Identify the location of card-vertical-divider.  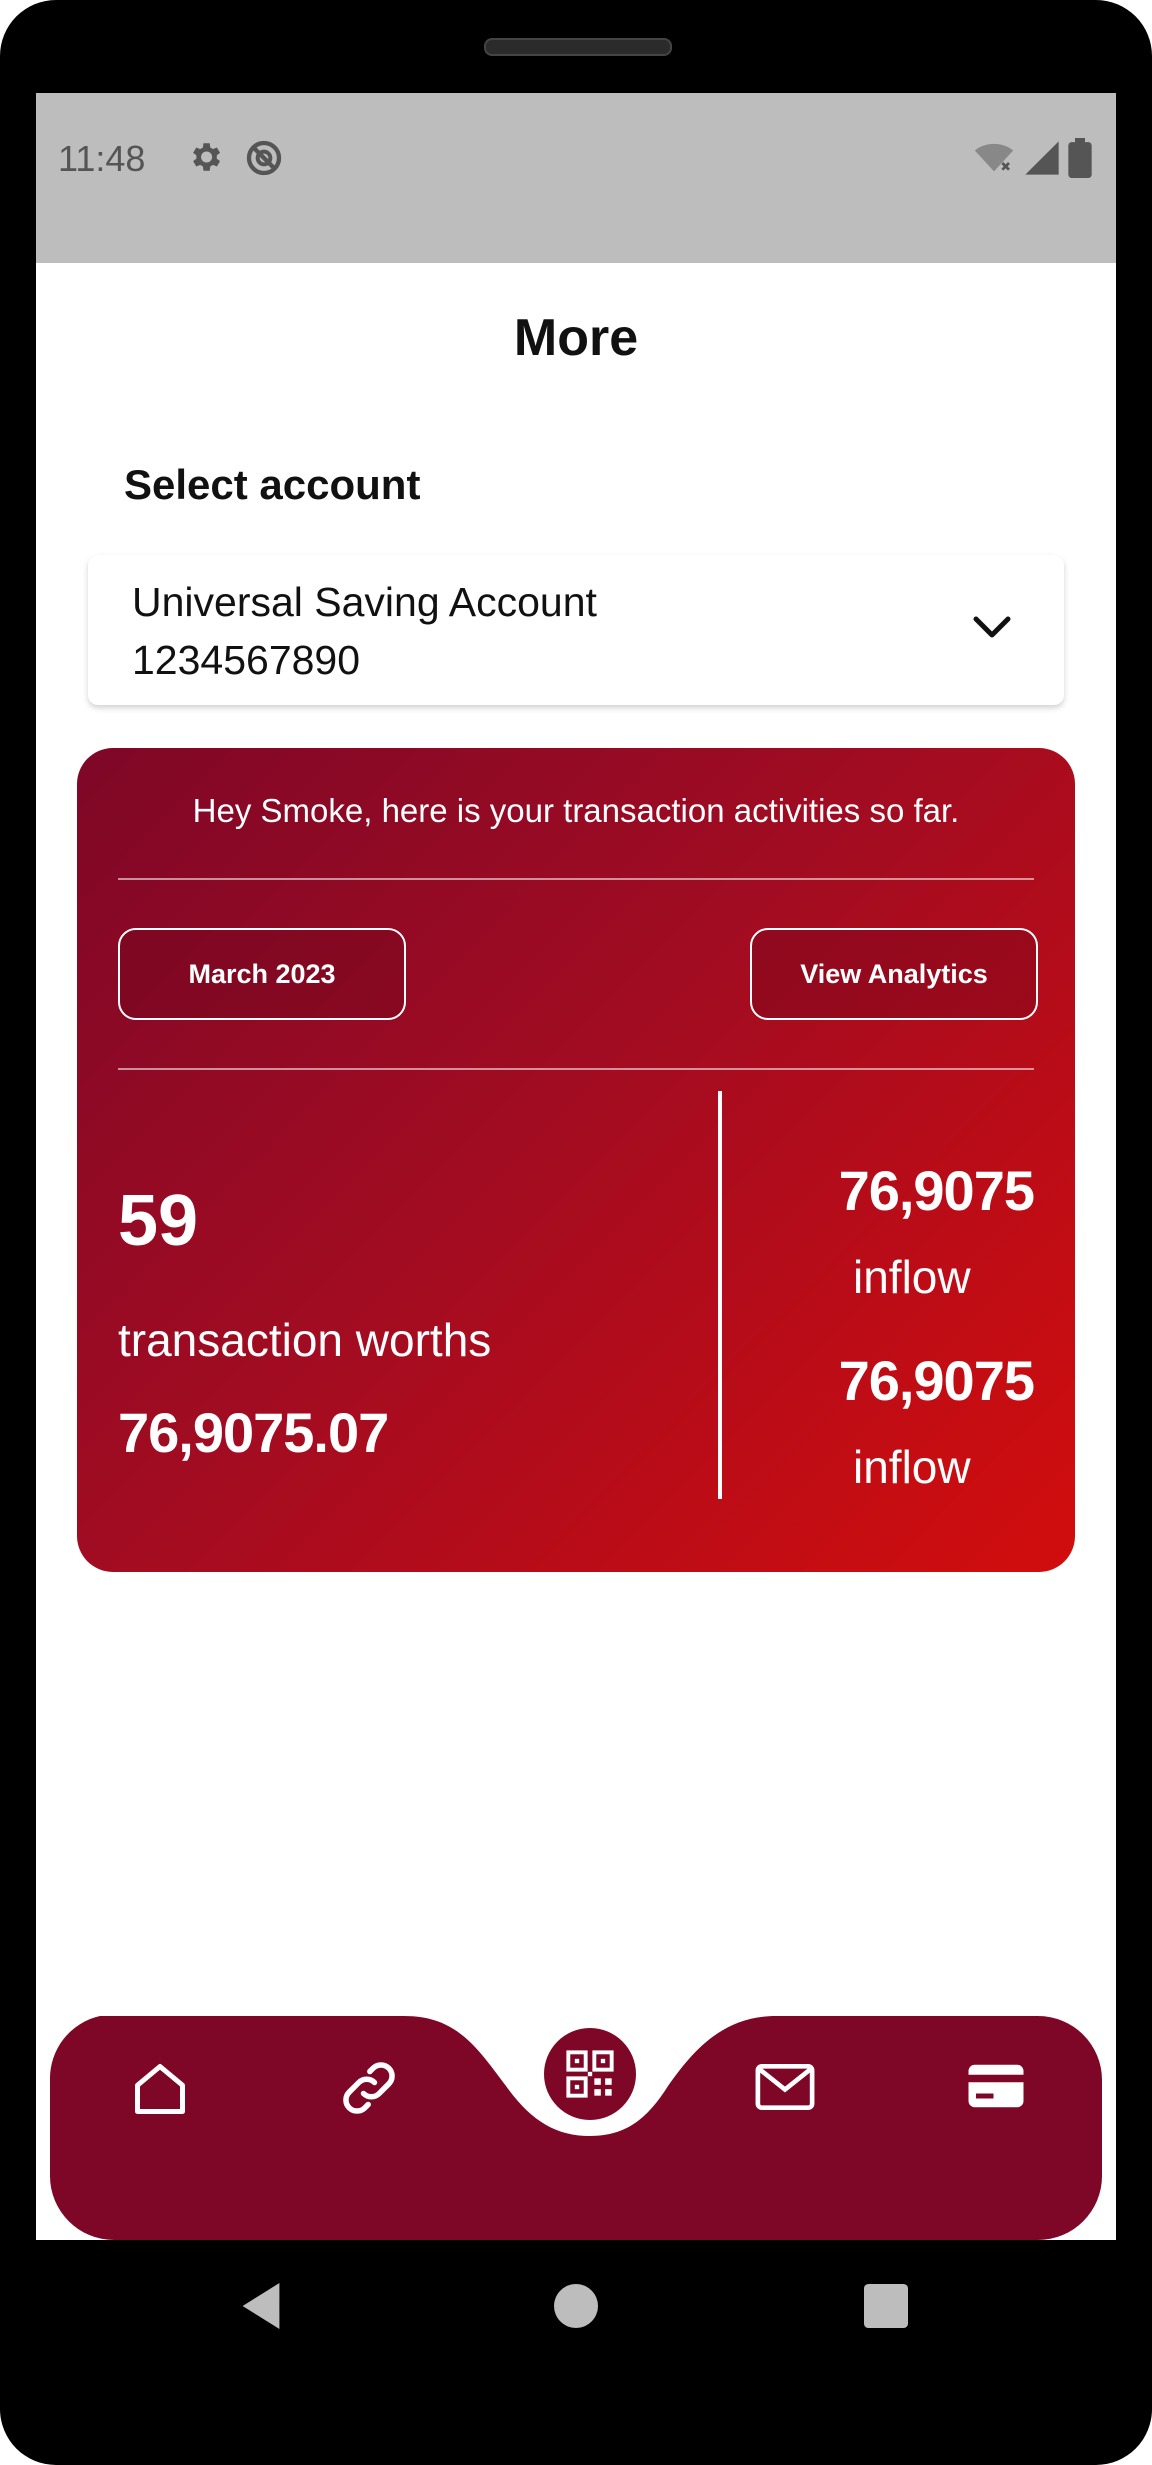
(720, 1295).